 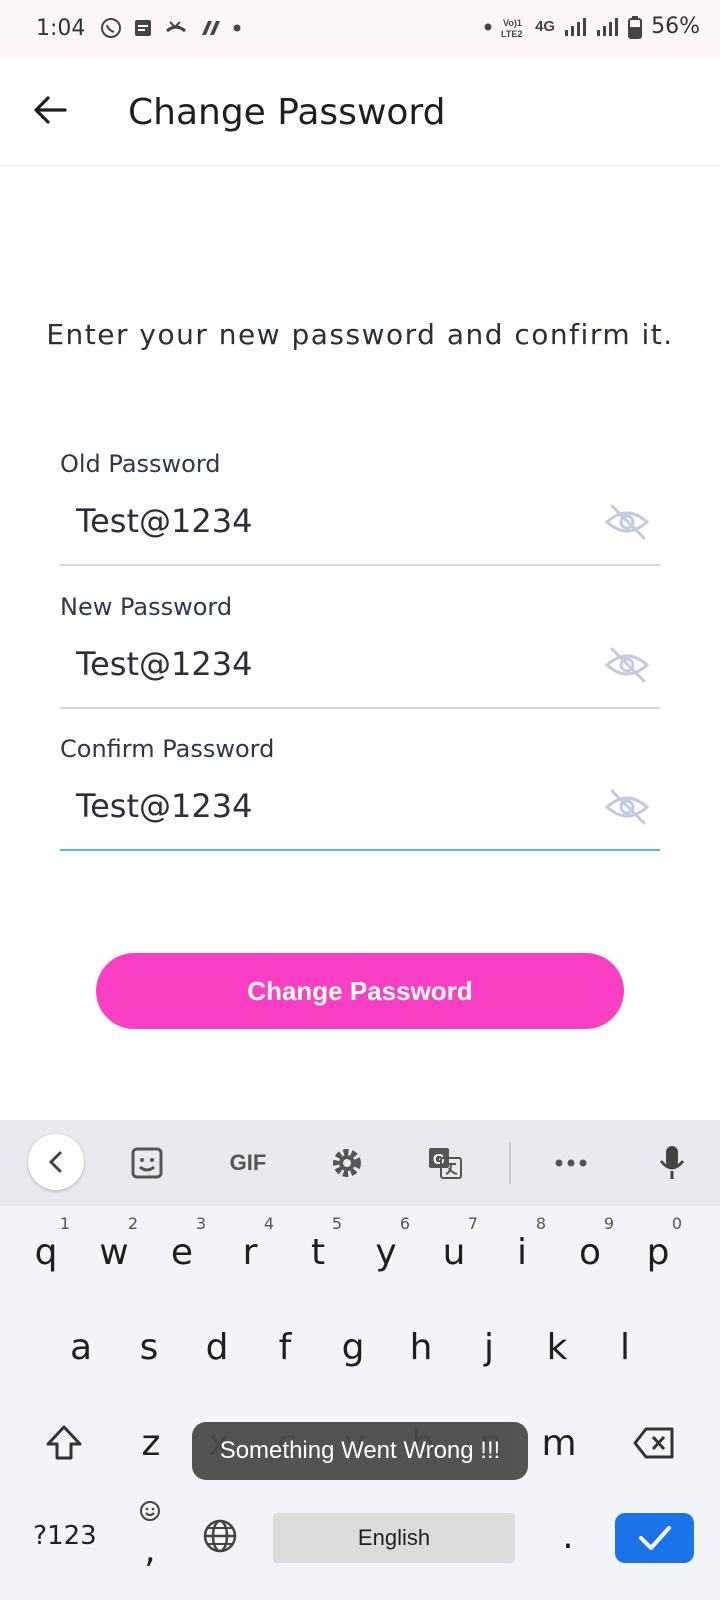 What do you see at coordinates (250, 1252) in the screenshot?
I see `key-r: r4` at bounding box center [250, 1252].